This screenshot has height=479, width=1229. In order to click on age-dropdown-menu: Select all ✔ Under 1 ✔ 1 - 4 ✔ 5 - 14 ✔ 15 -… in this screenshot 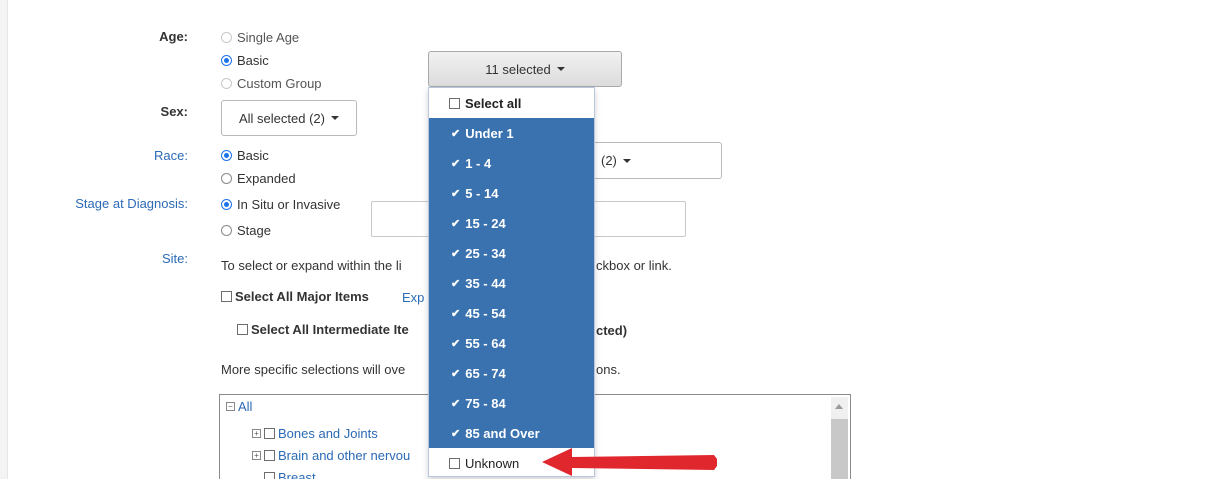, I will do `click(511, 282)`.